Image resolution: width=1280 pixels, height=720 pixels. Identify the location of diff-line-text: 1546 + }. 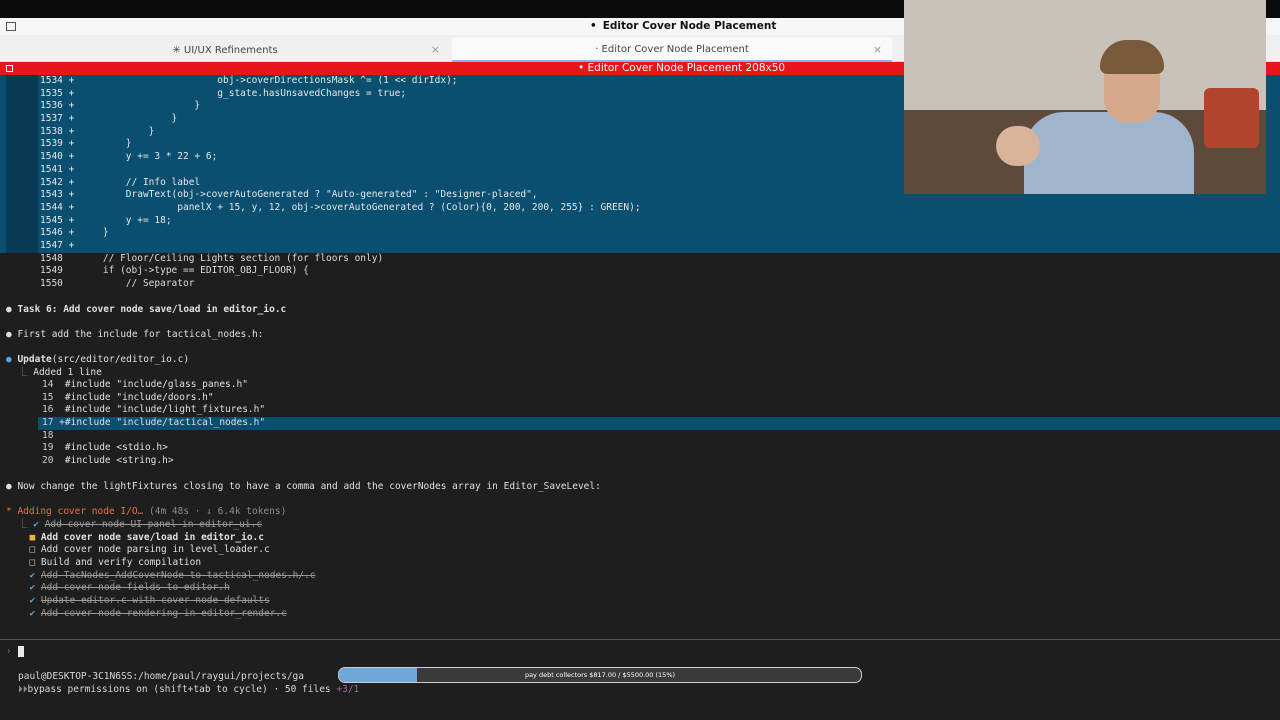
(74, 233).